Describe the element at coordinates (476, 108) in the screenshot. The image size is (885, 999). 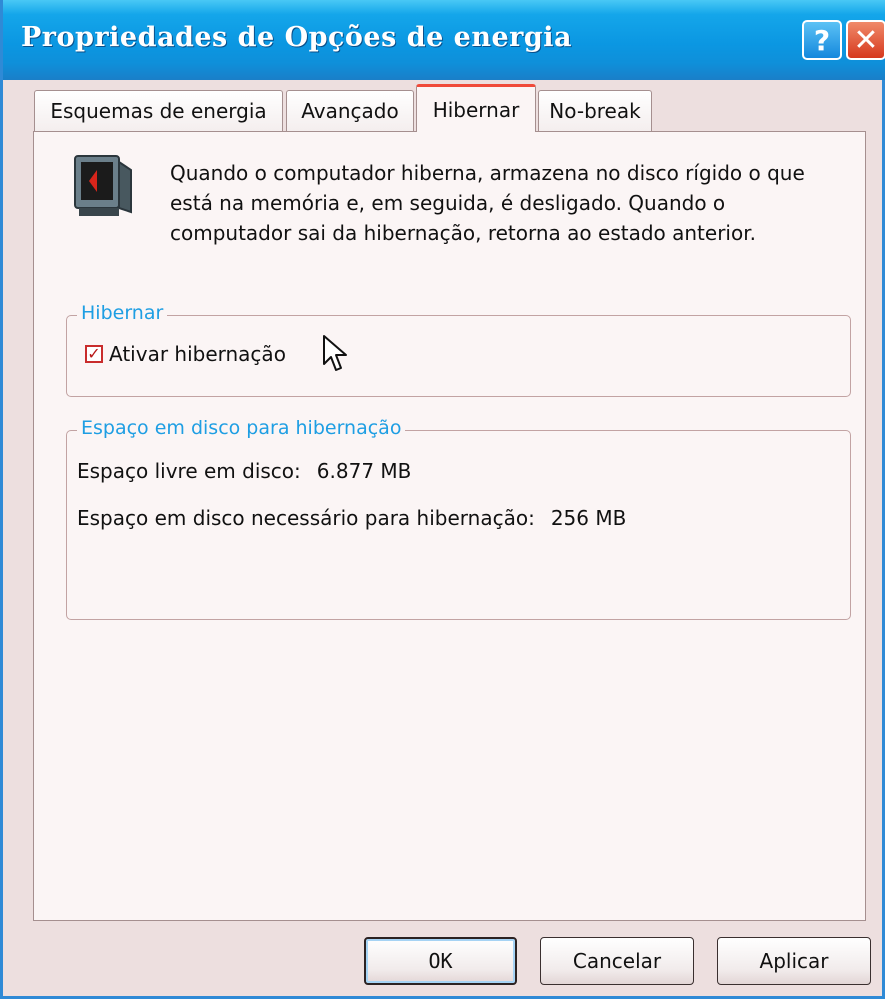
I see `tab-hibernate: Hibernar` at that location.